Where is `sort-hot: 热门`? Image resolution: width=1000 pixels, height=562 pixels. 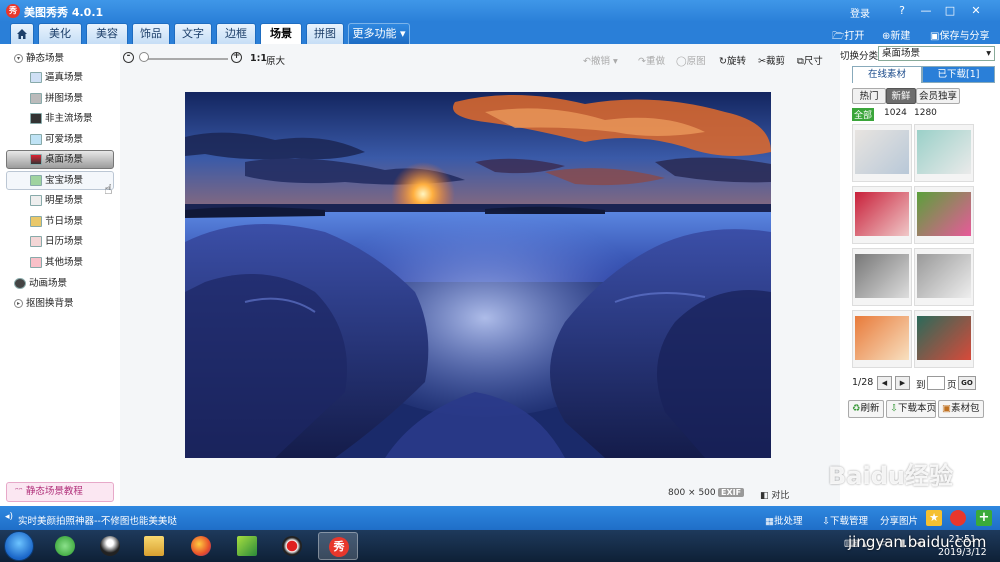
sort-hot: 热门 is located at coordinates (869, 96).